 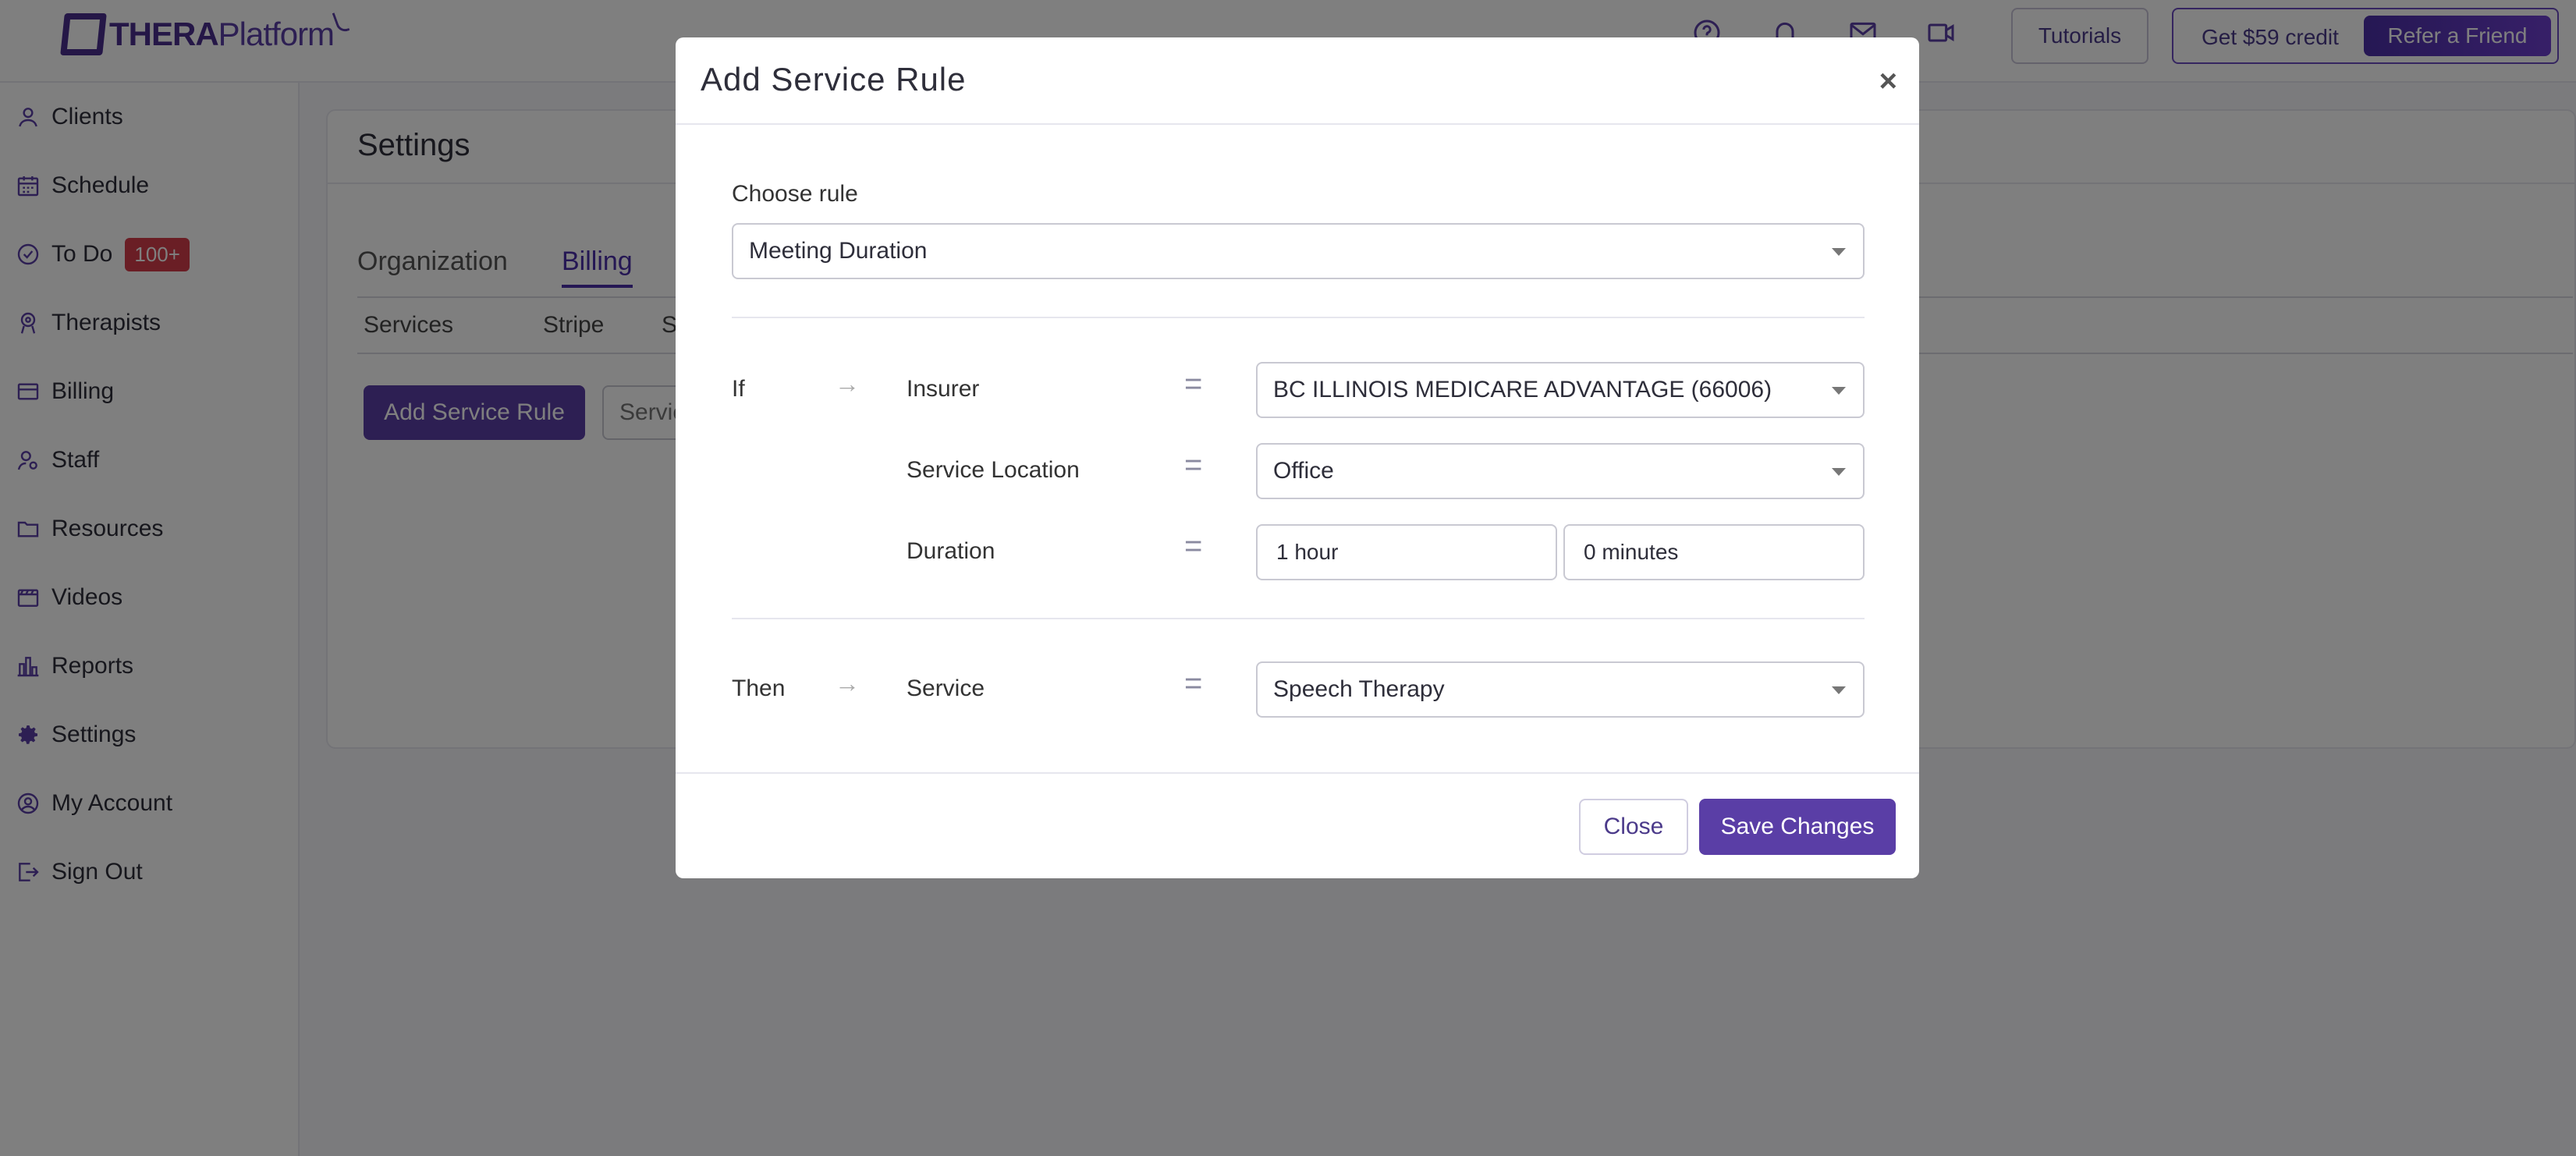 What do you see at coordinates (795, 194) in the screenshot?
I see `choose-rule-label: Choose rule` at bounding box center [795, 194].